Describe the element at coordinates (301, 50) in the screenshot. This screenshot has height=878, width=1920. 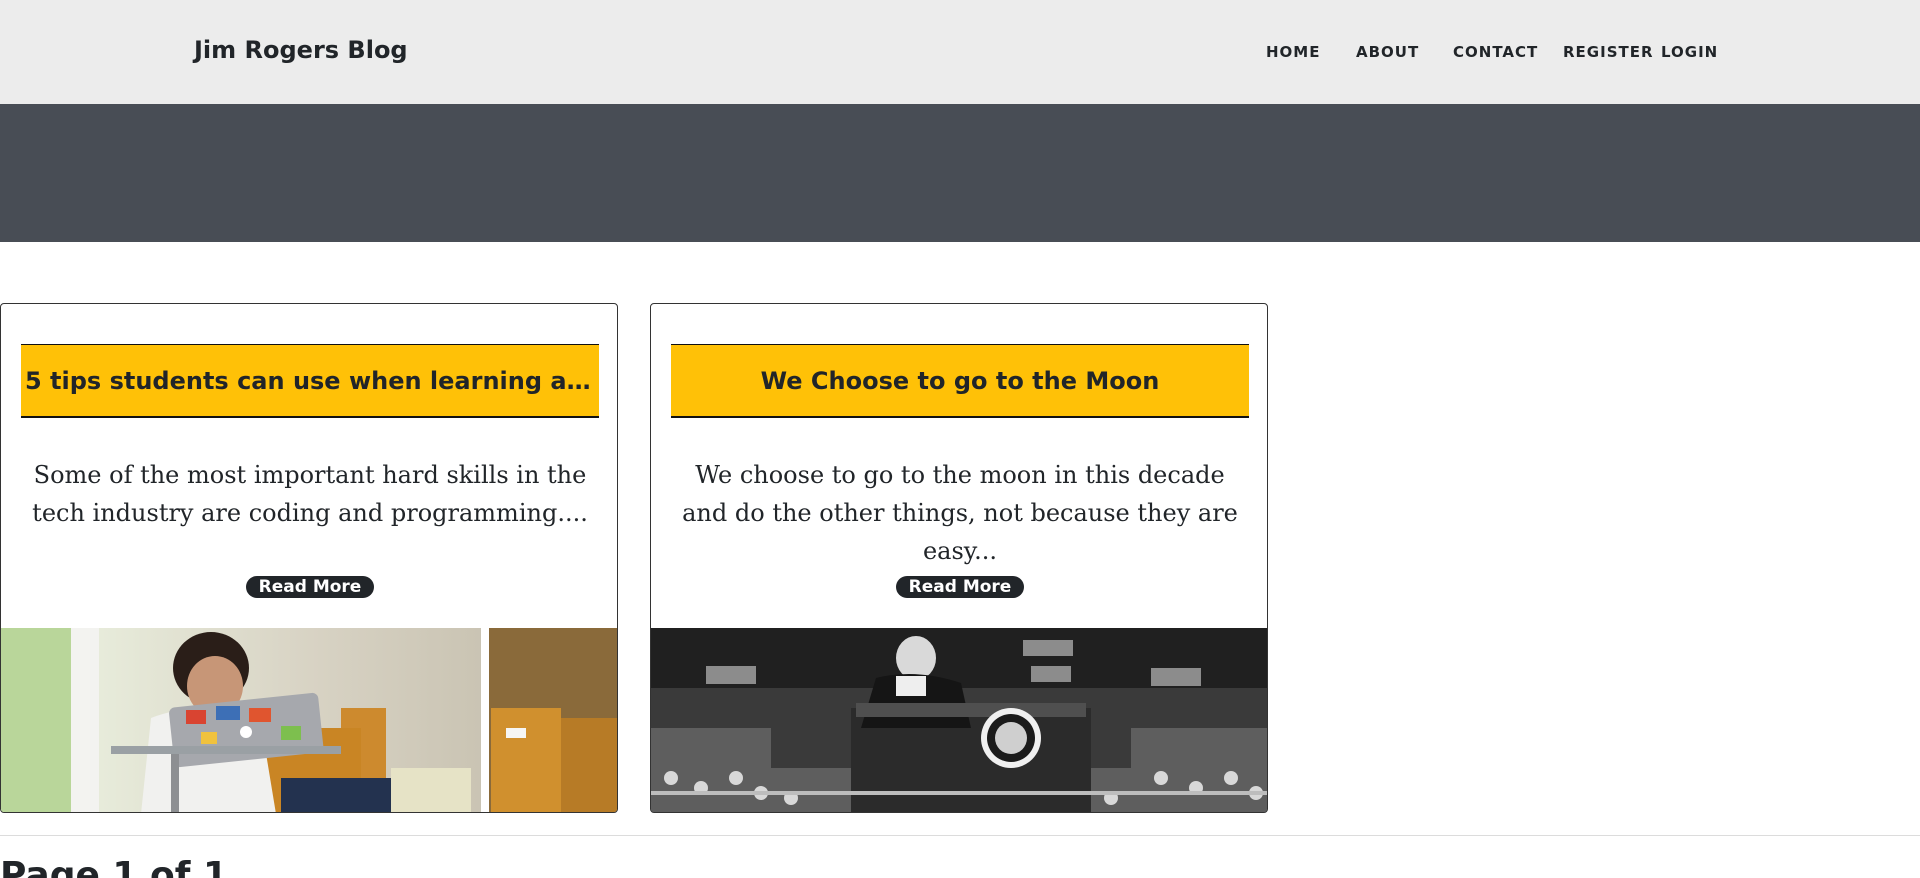
I see `brand-link: Jim Rogers Blog` at that location.